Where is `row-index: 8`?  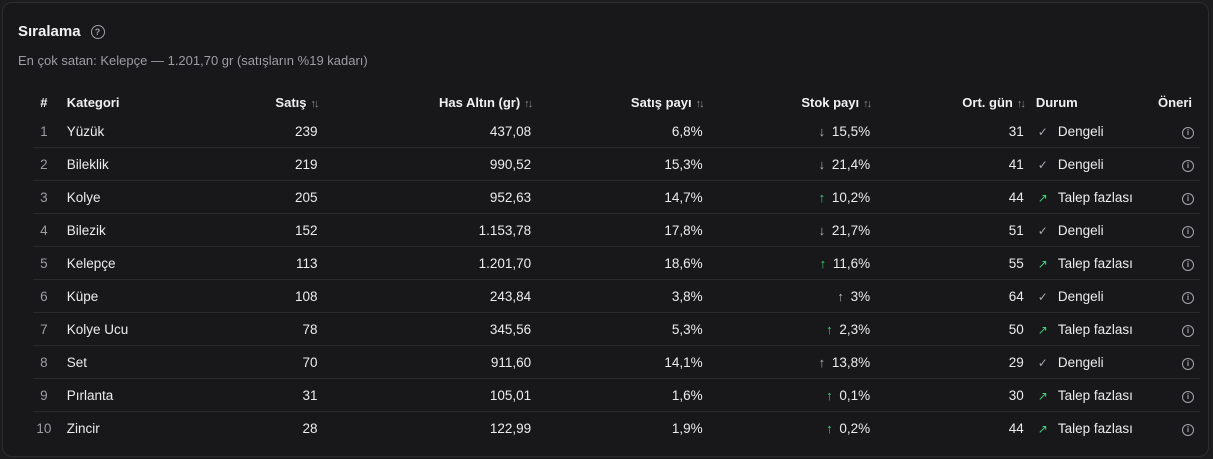 row-index: 8 is located at coordinates (44, 362).